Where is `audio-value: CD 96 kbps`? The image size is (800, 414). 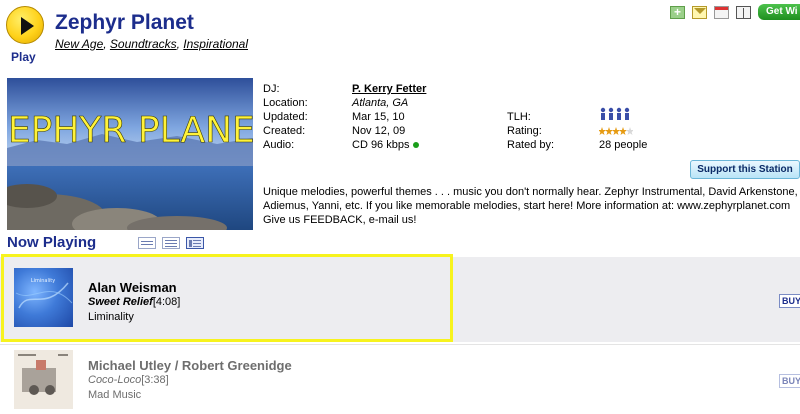
audio-value: CD 96 kbps is located at coordinates (386, 145).